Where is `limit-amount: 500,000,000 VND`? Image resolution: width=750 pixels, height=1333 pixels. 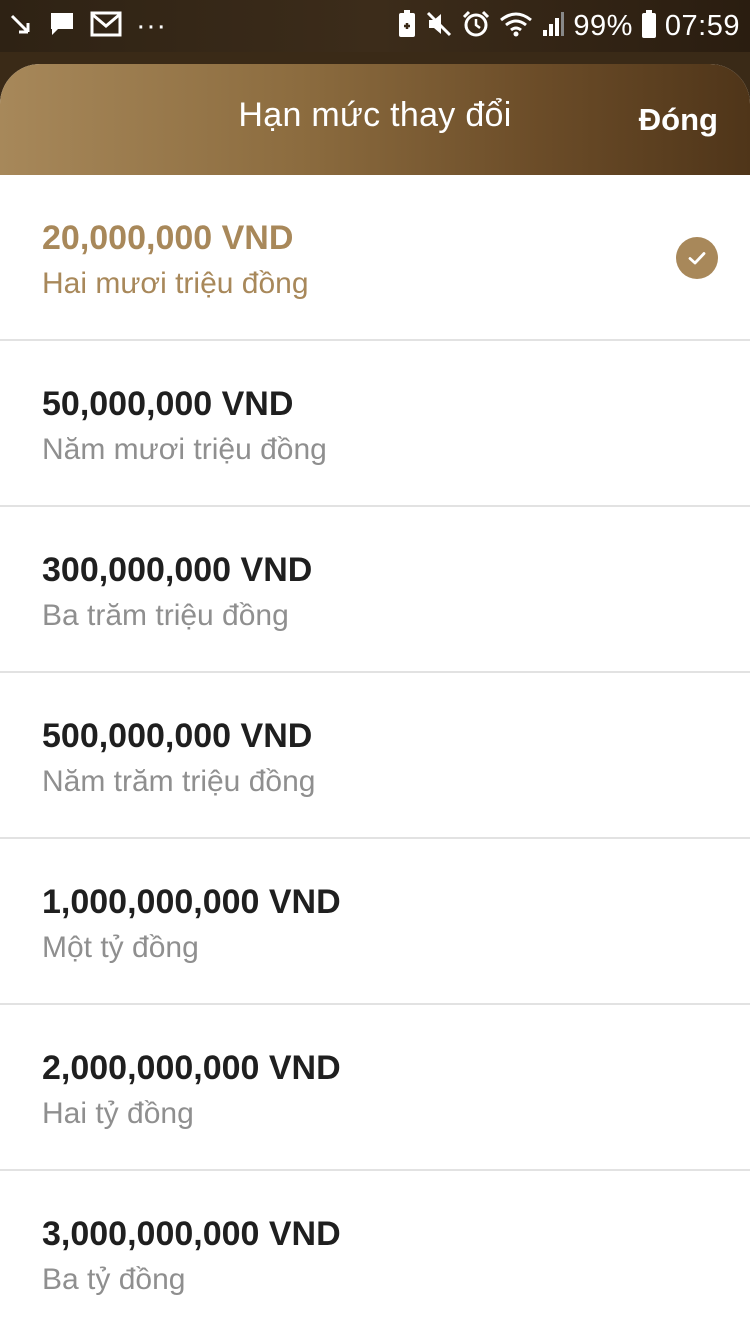
limit-amount: 500,000,000 VND is located at coordinates (177, 736).